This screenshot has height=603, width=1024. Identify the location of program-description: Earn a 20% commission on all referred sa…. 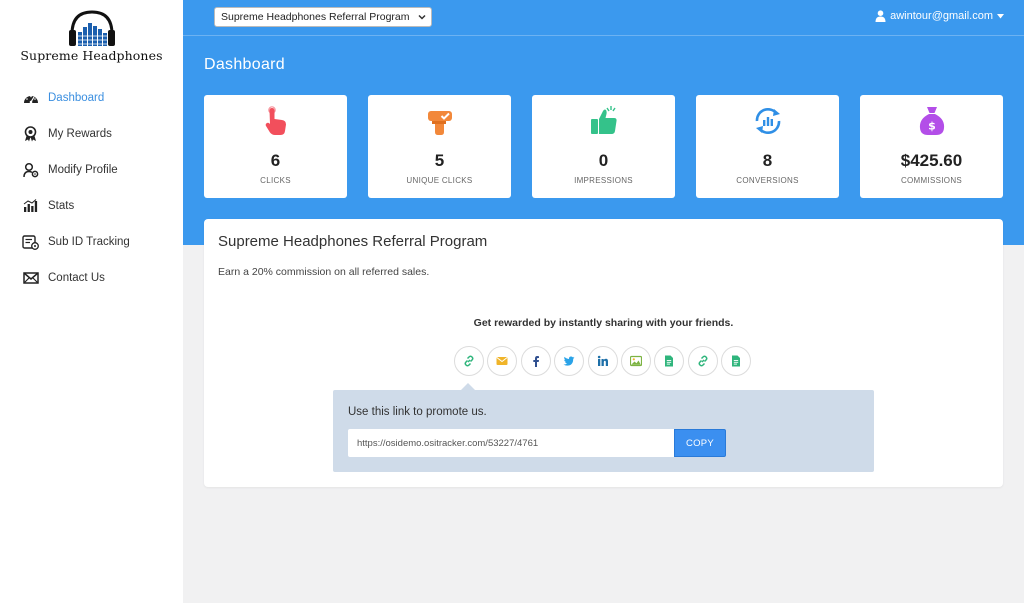
(324, 272).